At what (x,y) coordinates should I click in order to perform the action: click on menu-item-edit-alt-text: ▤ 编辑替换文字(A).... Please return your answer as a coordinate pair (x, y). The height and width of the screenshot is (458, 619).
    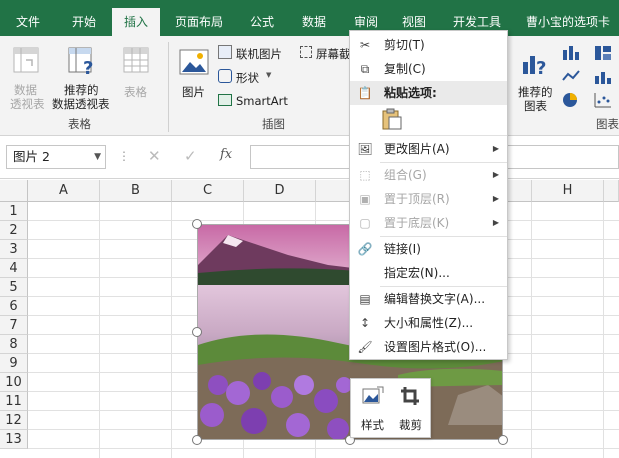
    Looking at the image, I should click on (428, 299).